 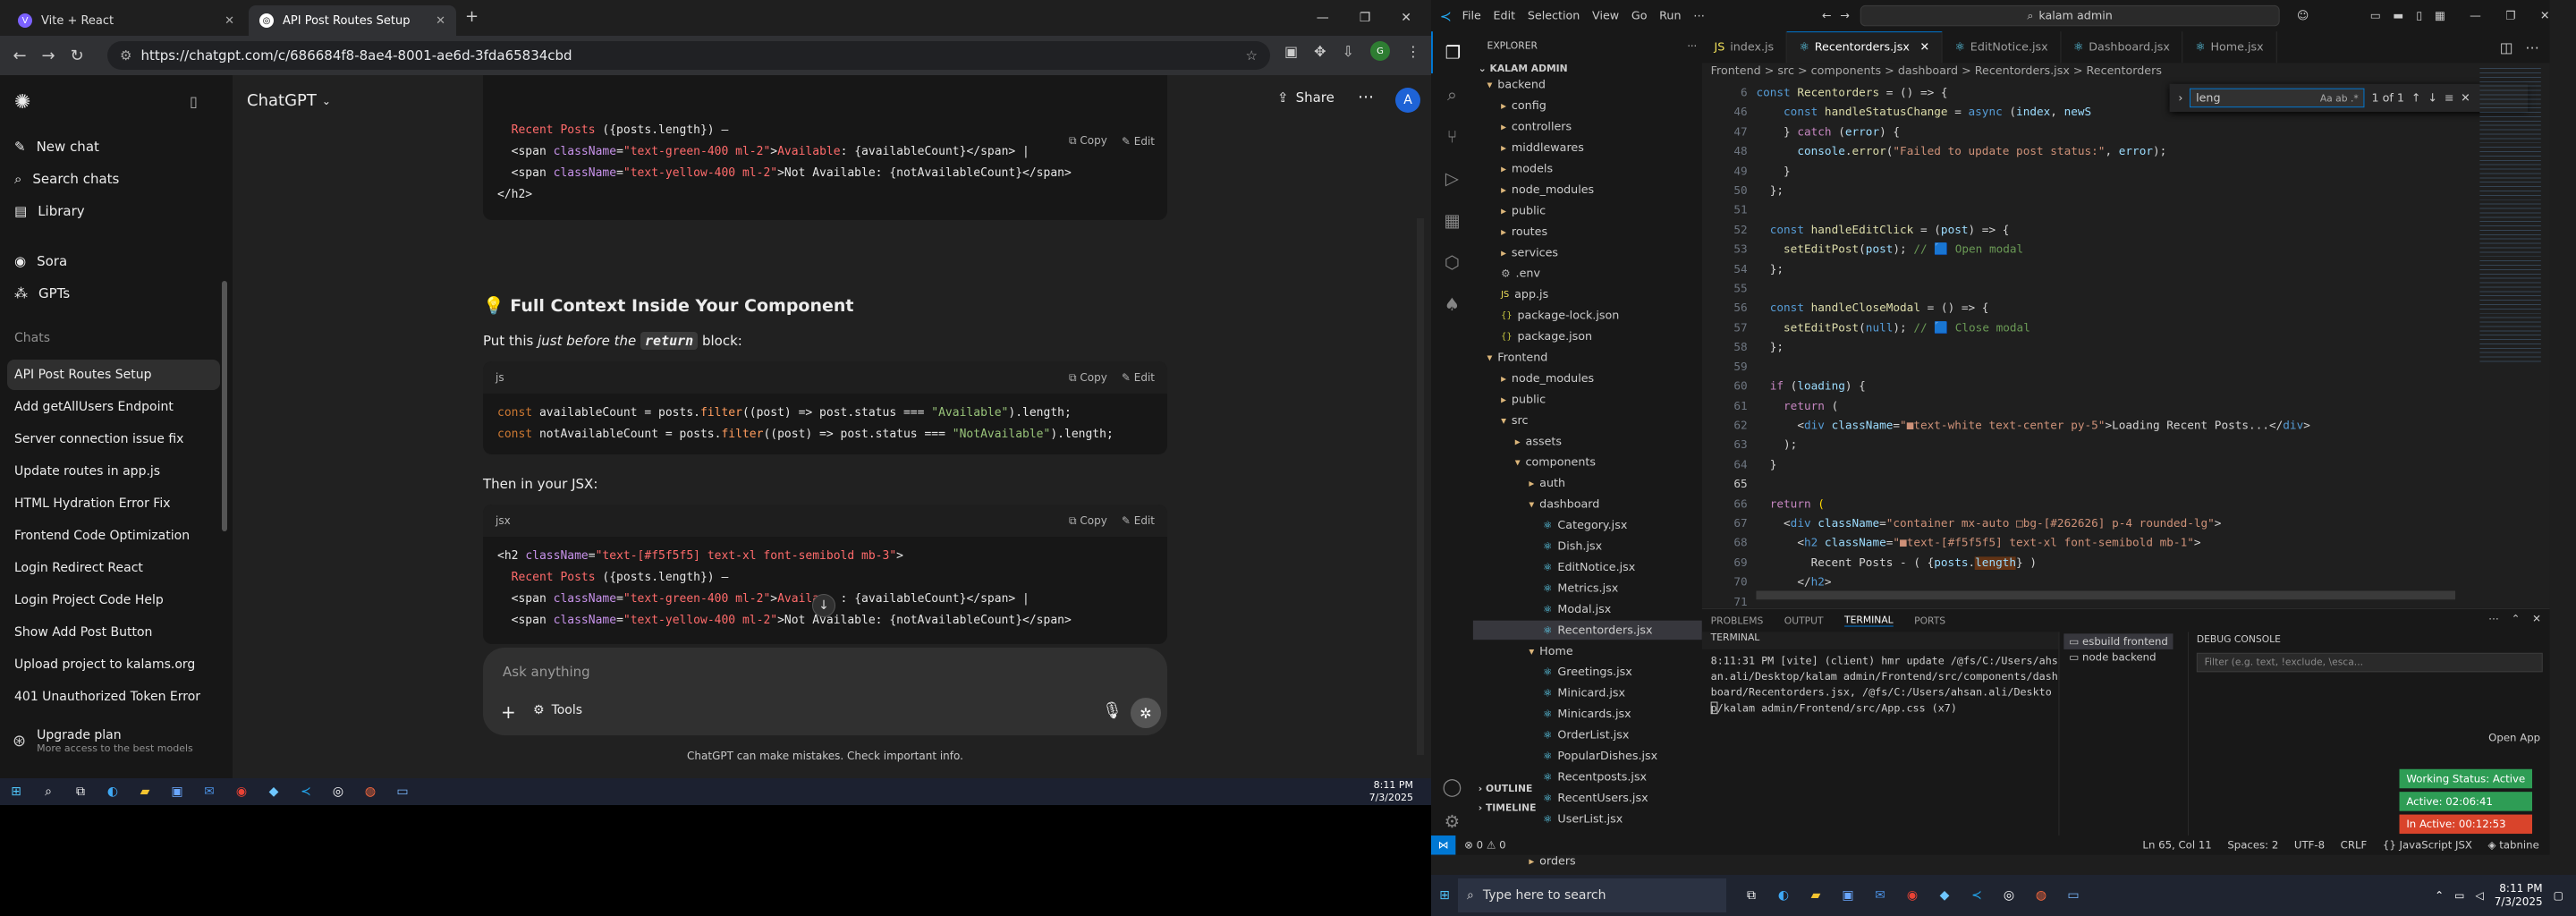 I want to click on tree-file: ⚛ Modal.jsx, so click(x=1542, y=608).